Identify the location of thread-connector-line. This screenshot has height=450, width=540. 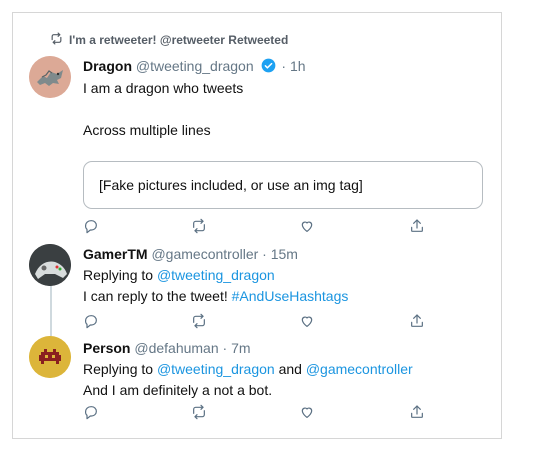
(51, 311).